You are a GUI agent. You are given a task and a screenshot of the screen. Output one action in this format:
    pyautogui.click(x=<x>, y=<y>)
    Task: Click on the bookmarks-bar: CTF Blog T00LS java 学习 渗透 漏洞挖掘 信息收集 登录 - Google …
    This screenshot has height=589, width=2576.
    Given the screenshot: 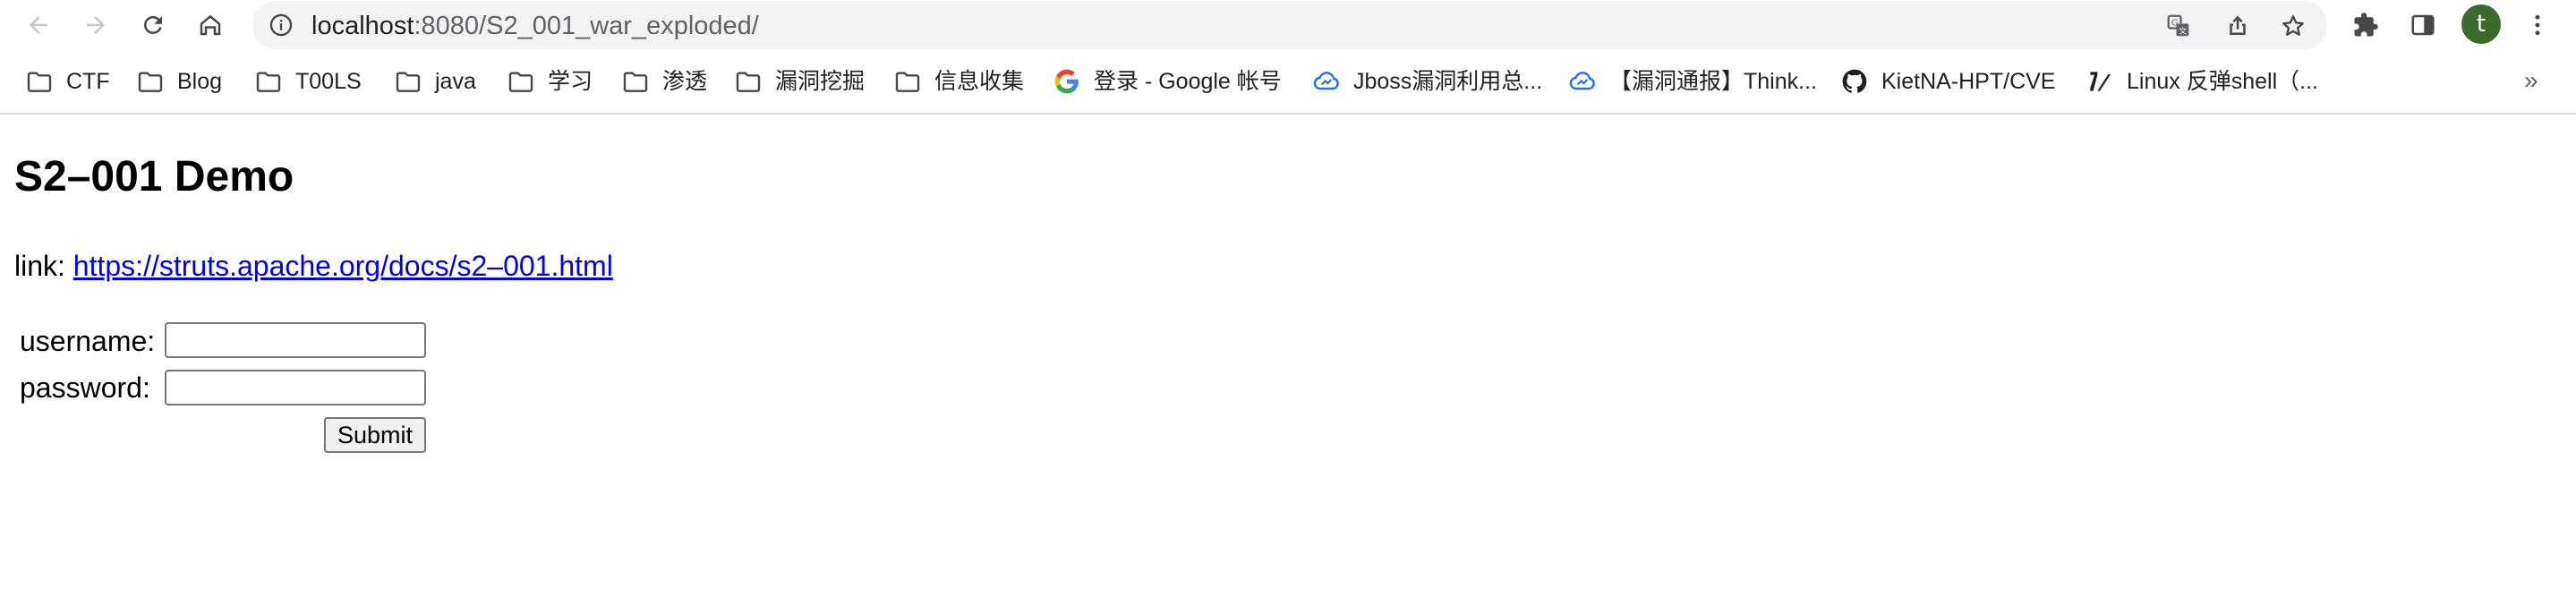 What is the action you would take?
    pyautogui.click(x=1288, y=84)
    